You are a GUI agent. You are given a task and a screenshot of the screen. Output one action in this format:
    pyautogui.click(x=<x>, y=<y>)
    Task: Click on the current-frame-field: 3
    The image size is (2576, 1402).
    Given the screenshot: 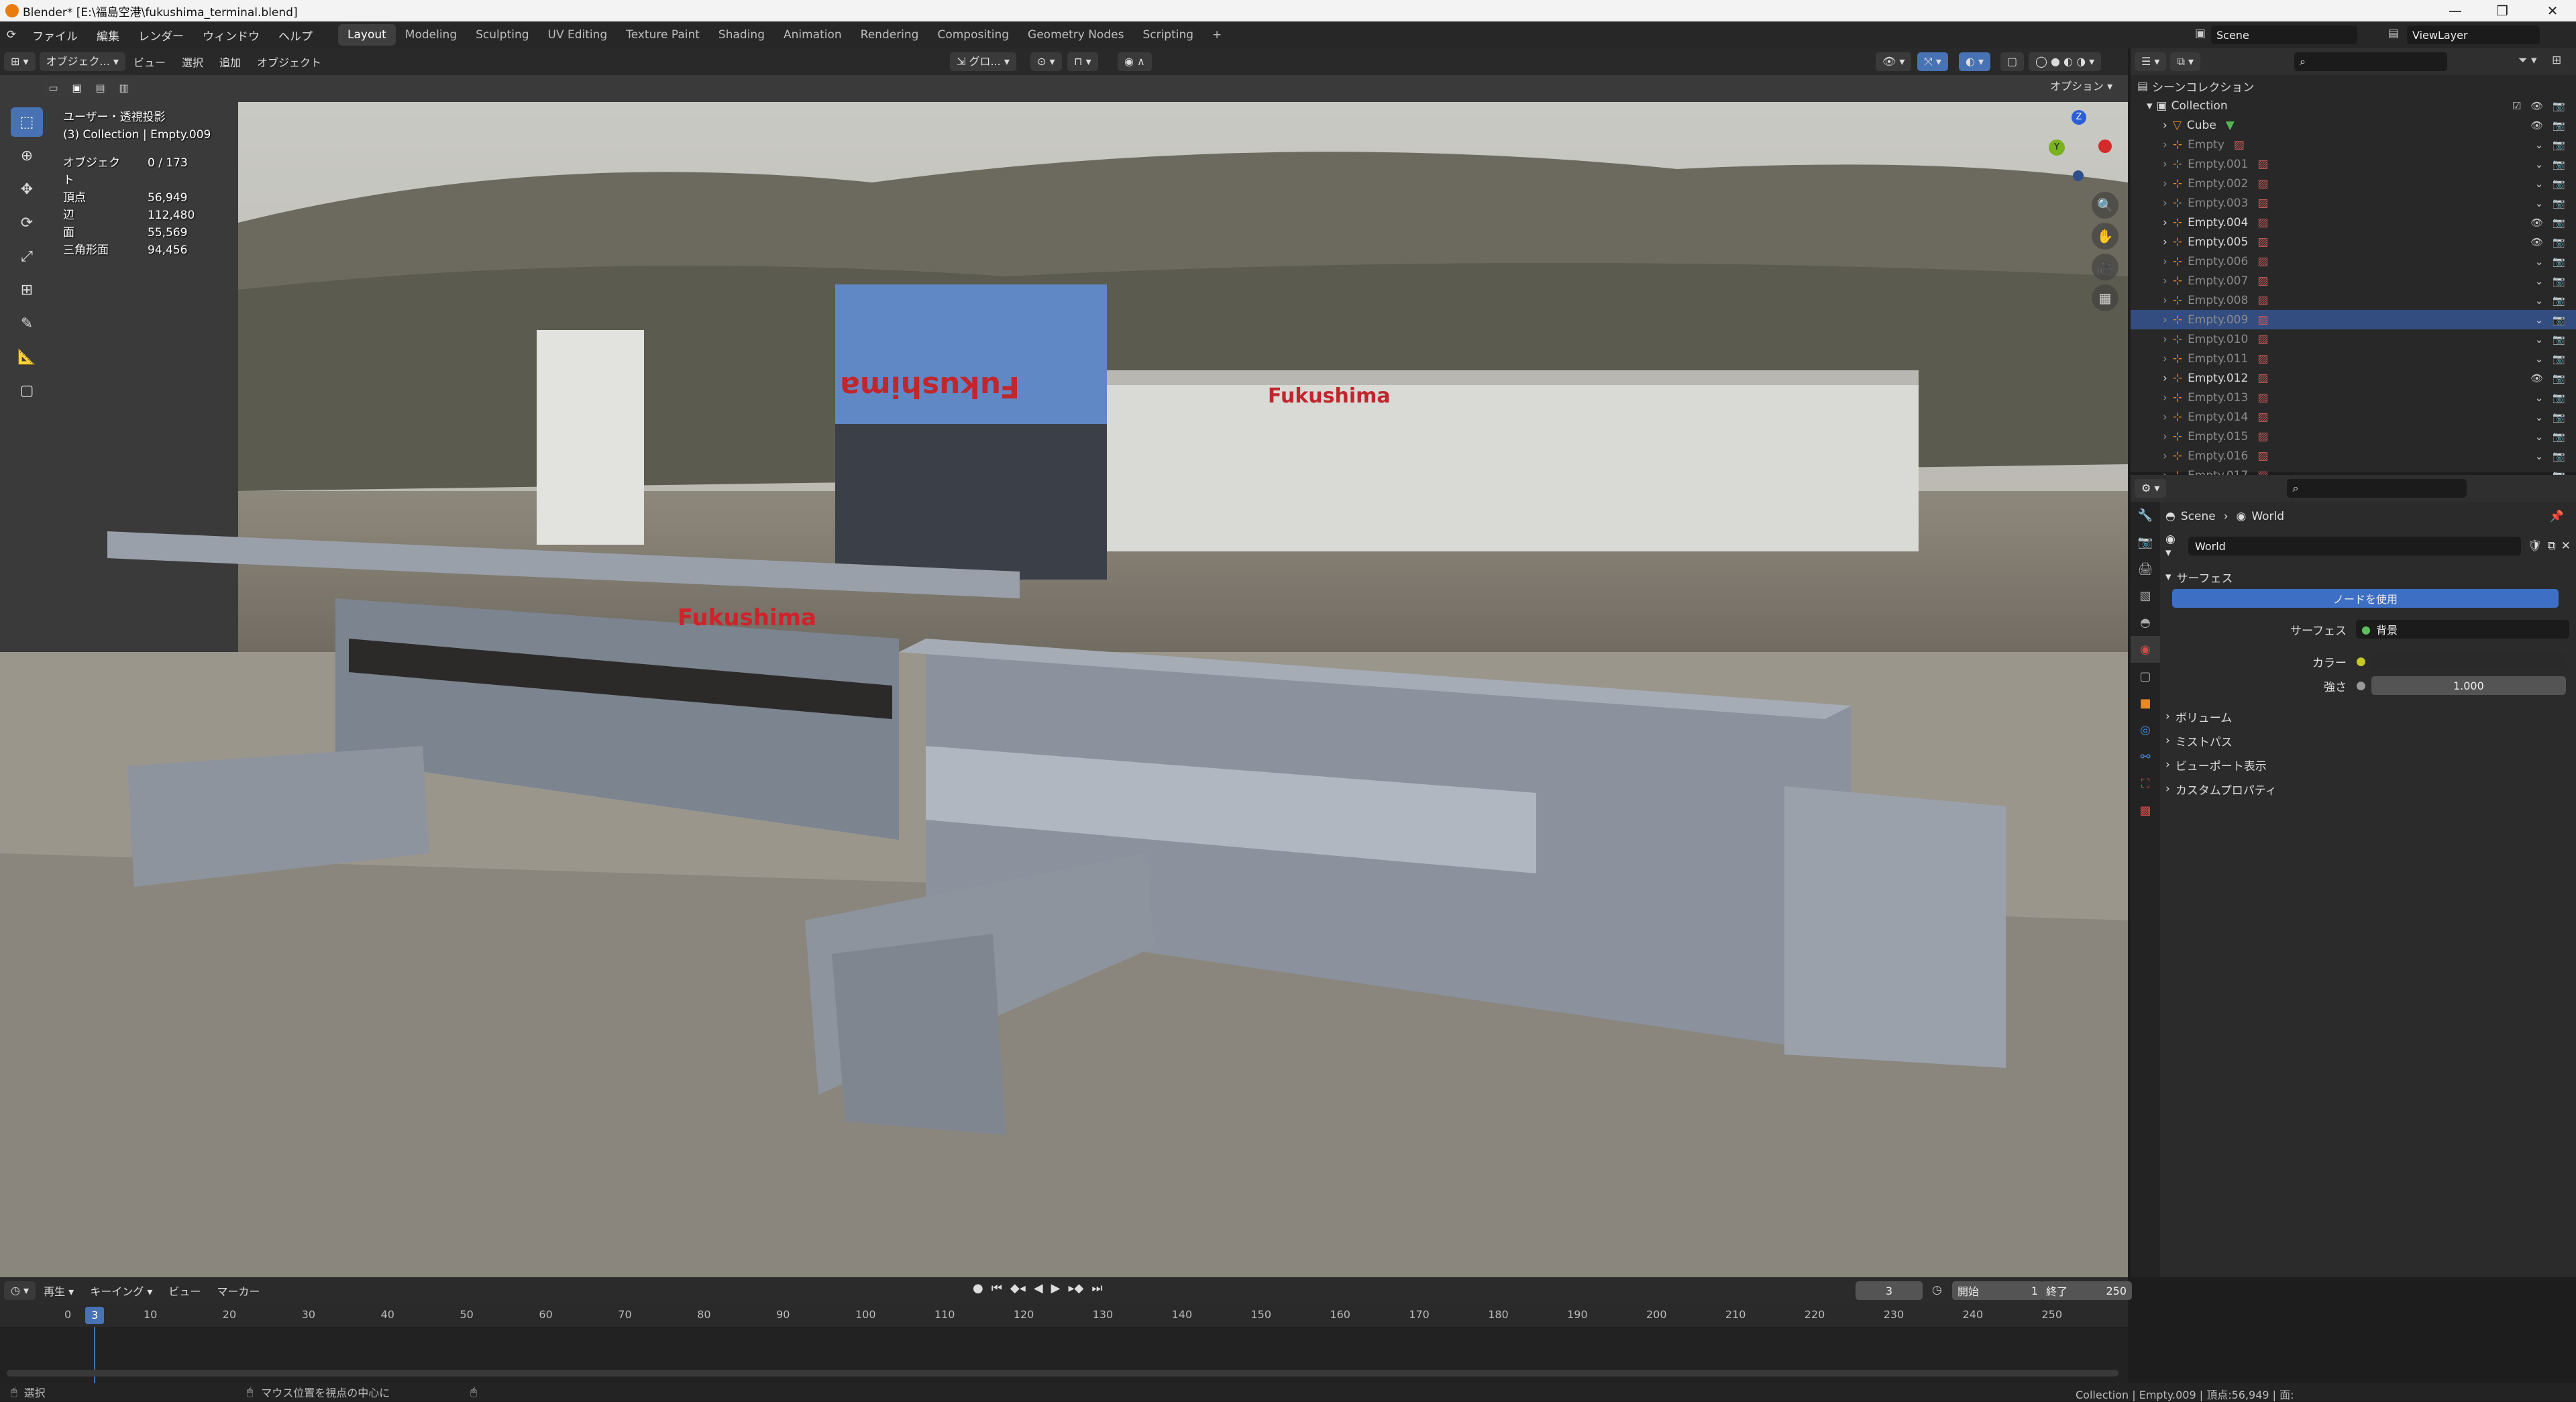 What is the action you would take?
    pyautogui.click(x=1889, y=1291)
    